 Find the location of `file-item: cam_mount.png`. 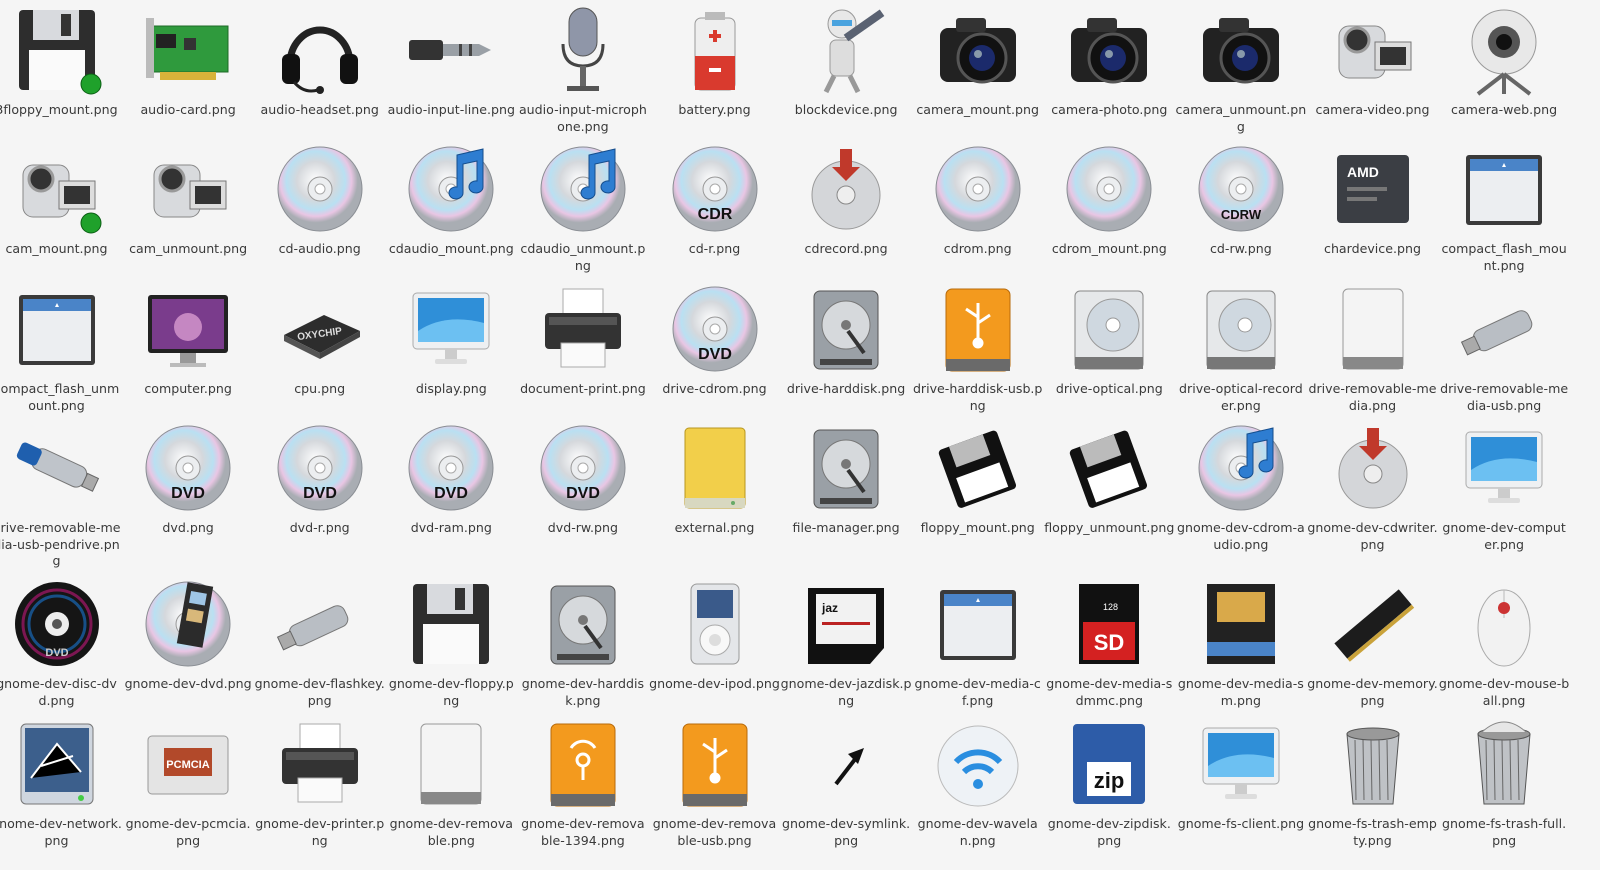

file-item: cam_mount.png is located at coordinates (61, 199).